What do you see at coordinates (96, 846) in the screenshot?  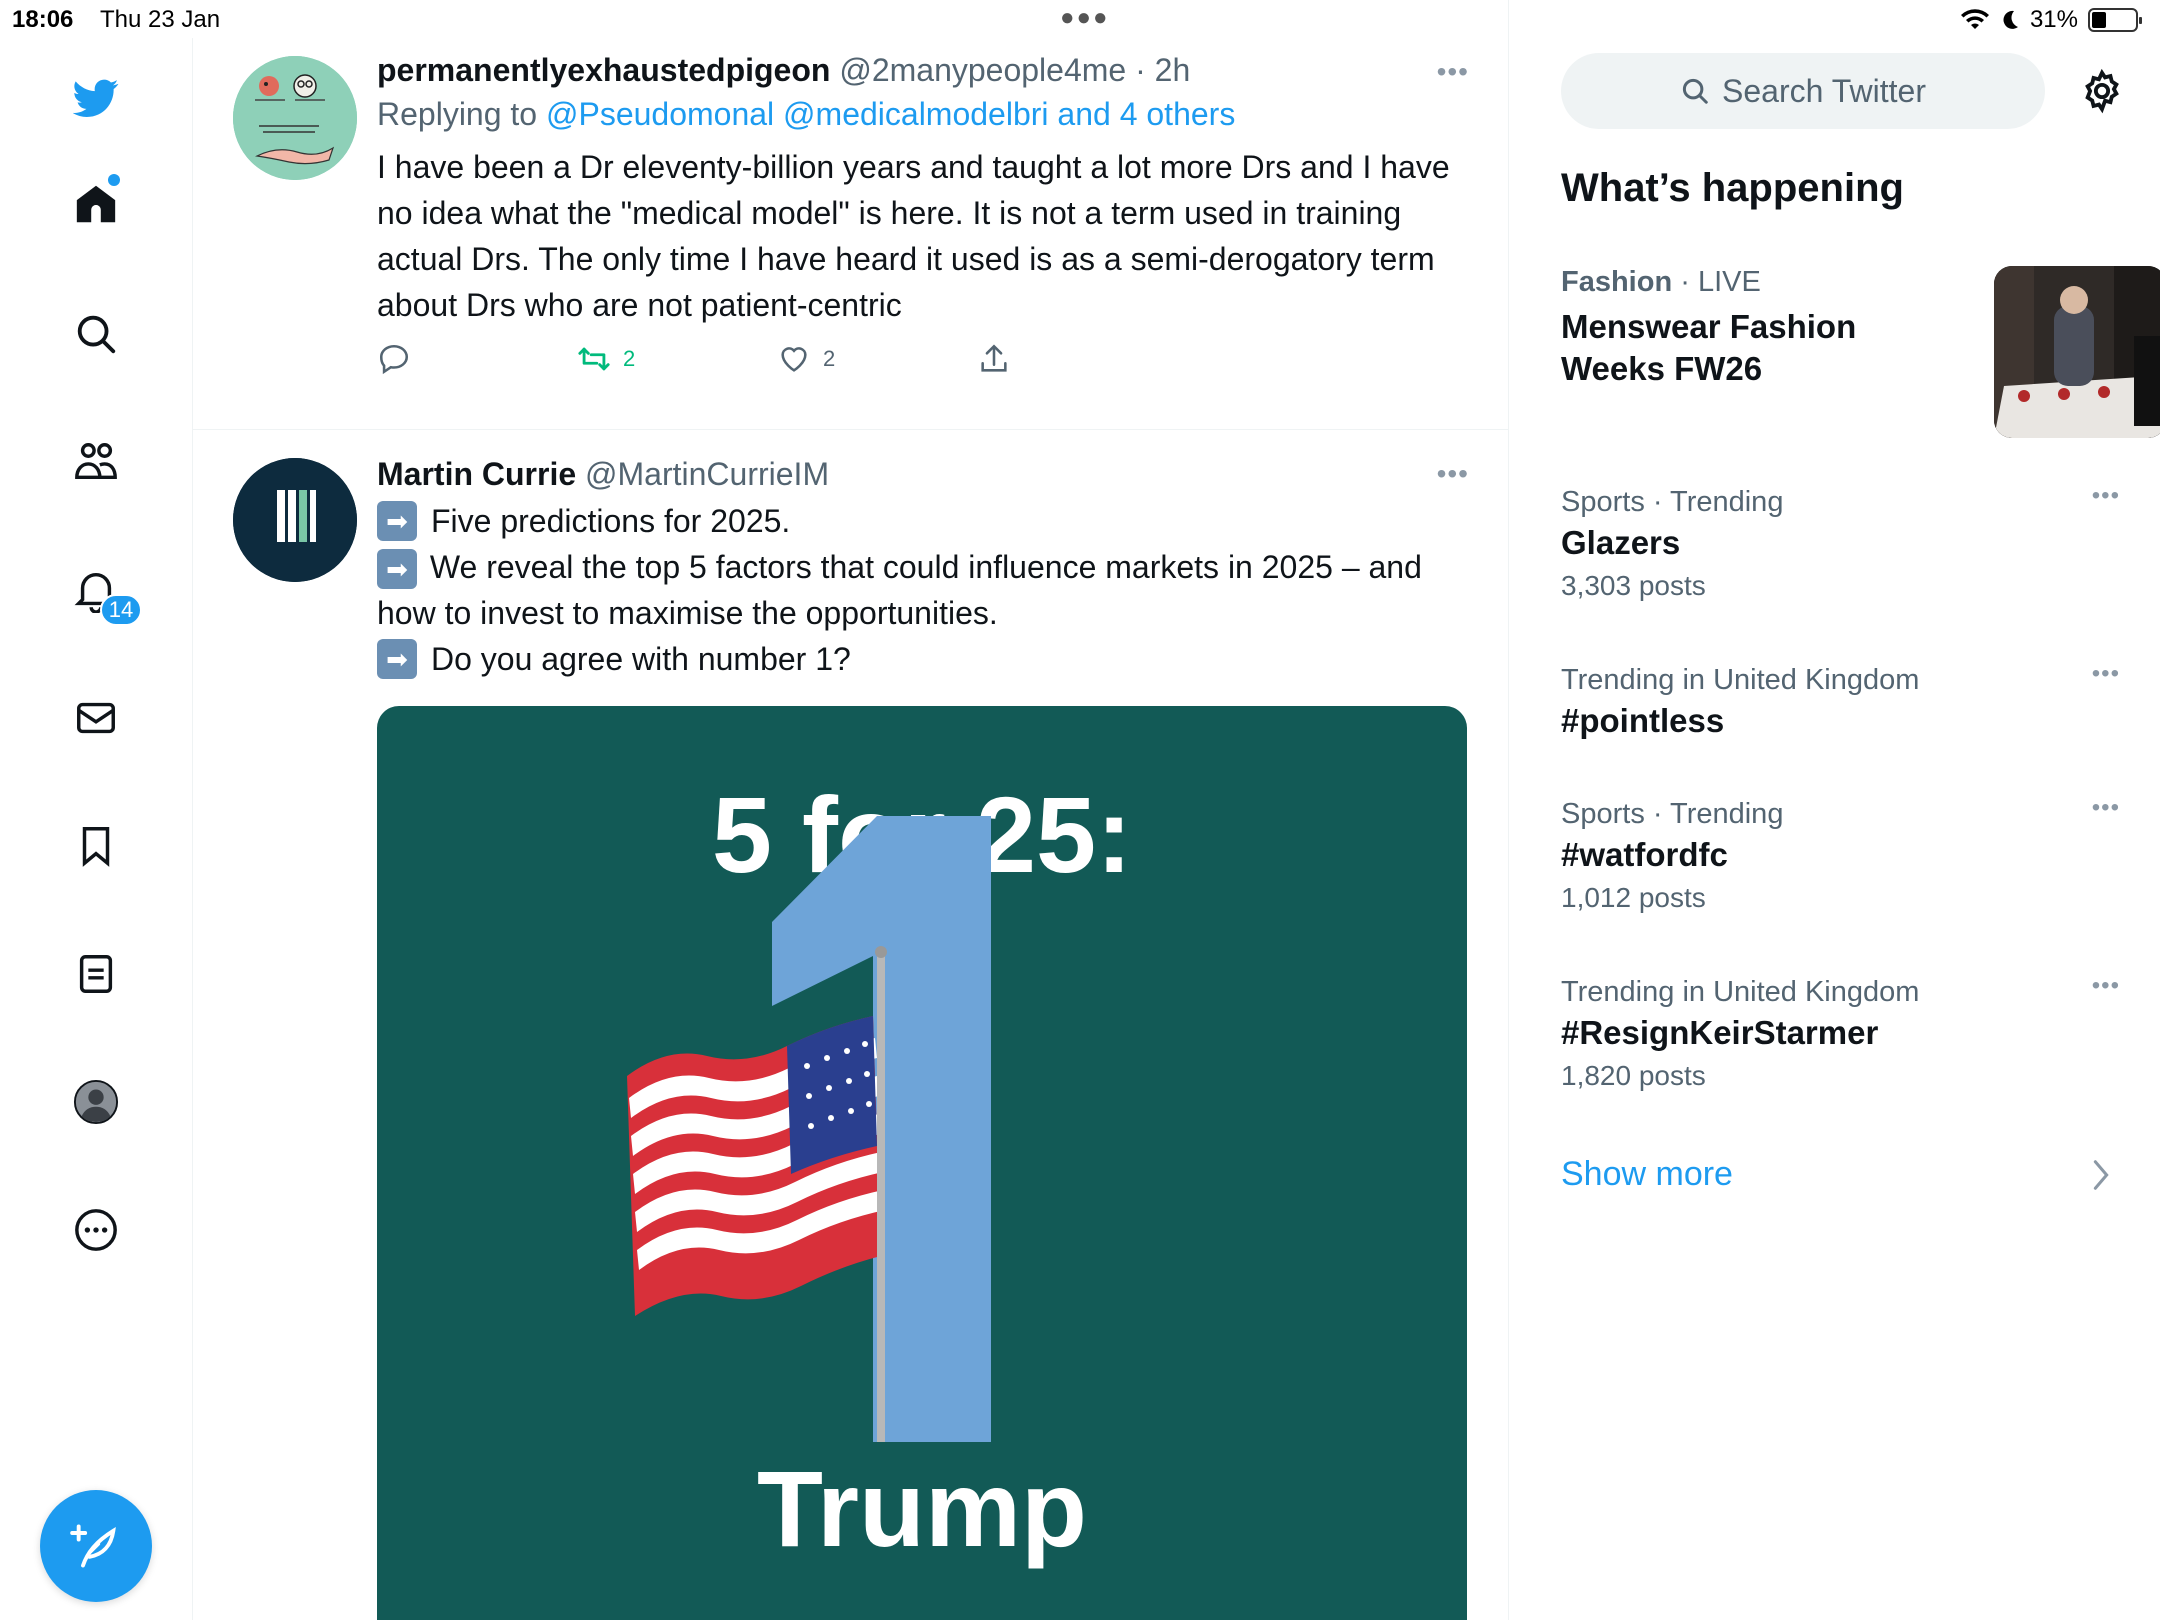 I see `bookmarks-icon` at bounding box center [96, 846].